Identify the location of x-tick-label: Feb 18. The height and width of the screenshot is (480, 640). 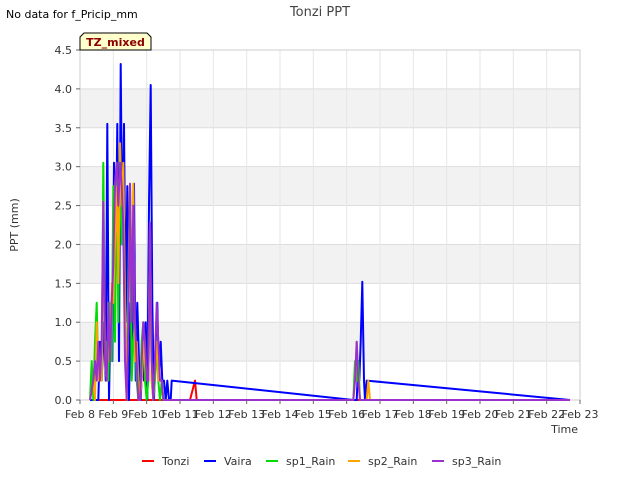
(413, 414).